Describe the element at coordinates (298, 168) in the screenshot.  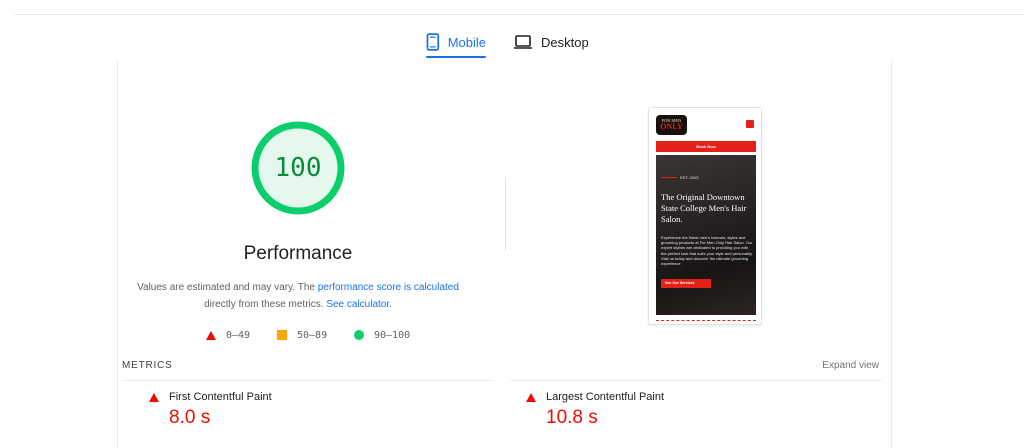
I see `performance-score: 100` at that location.